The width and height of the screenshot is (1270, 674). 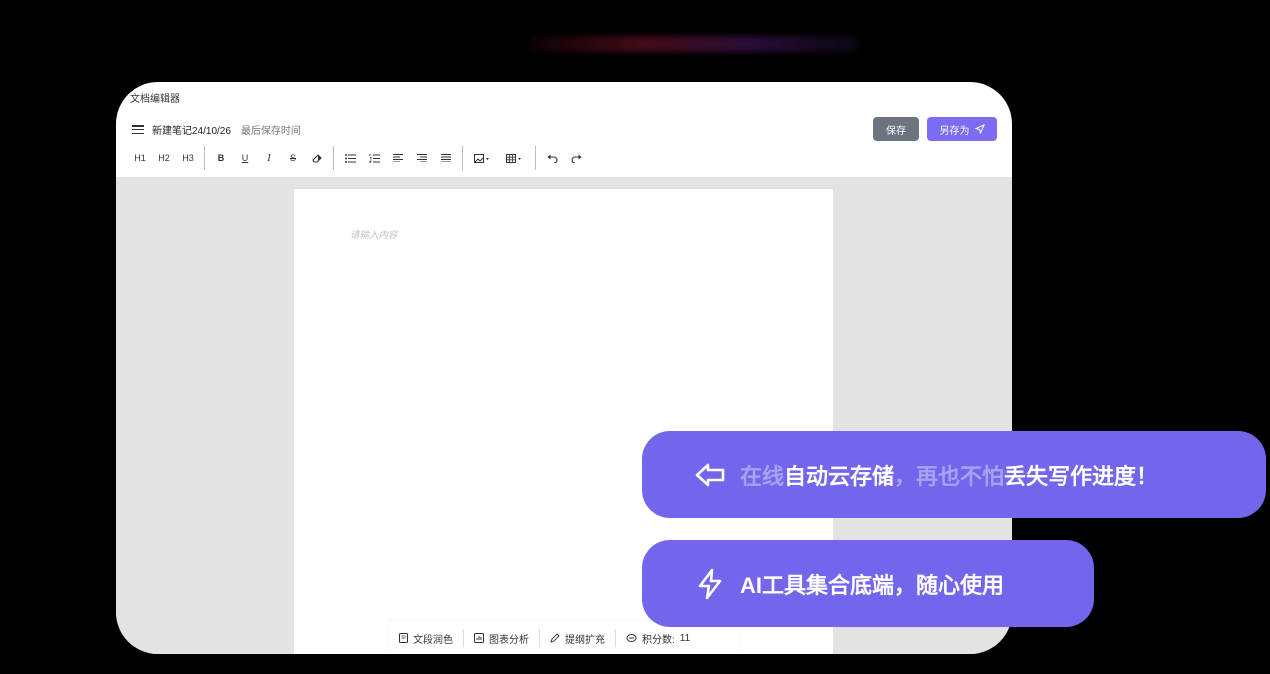 I want to click on pill1-text: 在线自动云存储，再也不怕丢失写作进度！, so click(x=949, y=475).